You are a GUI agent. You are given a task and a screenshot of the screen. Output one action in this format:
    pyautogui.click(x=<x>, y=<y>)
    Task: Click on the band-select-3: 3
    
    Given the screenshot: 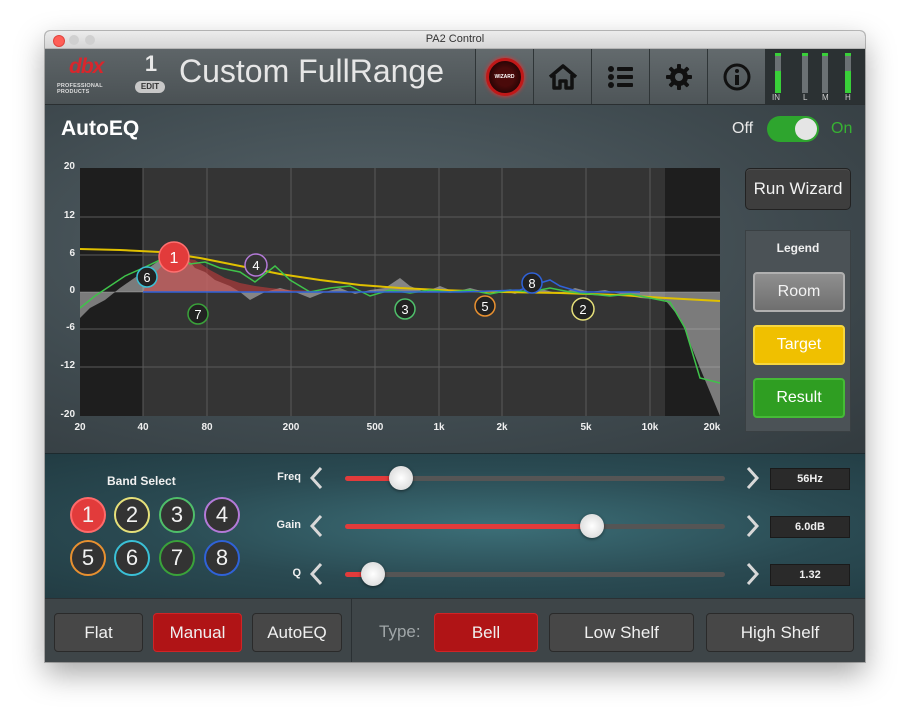 What is the action you would take?
    pyautogui.click(x=177, y=515)
    